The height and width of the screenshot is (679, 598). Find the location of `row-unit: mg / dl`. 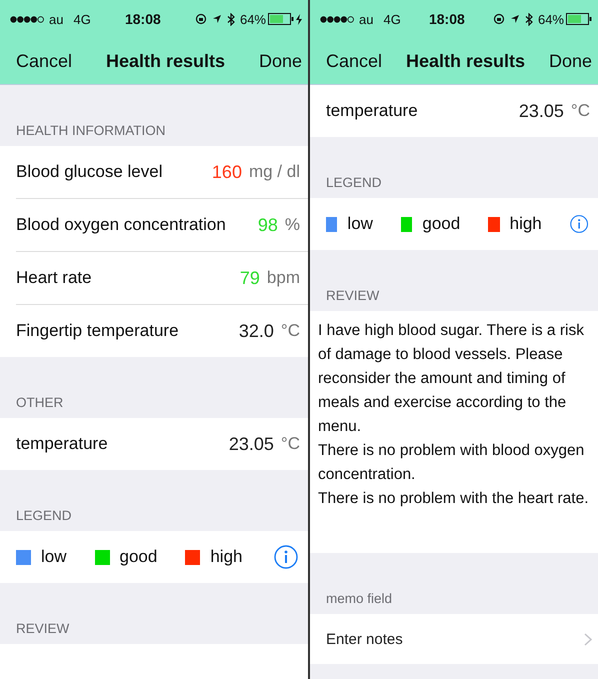

row-unit: mg / dl is located at coordinates (274, 172).